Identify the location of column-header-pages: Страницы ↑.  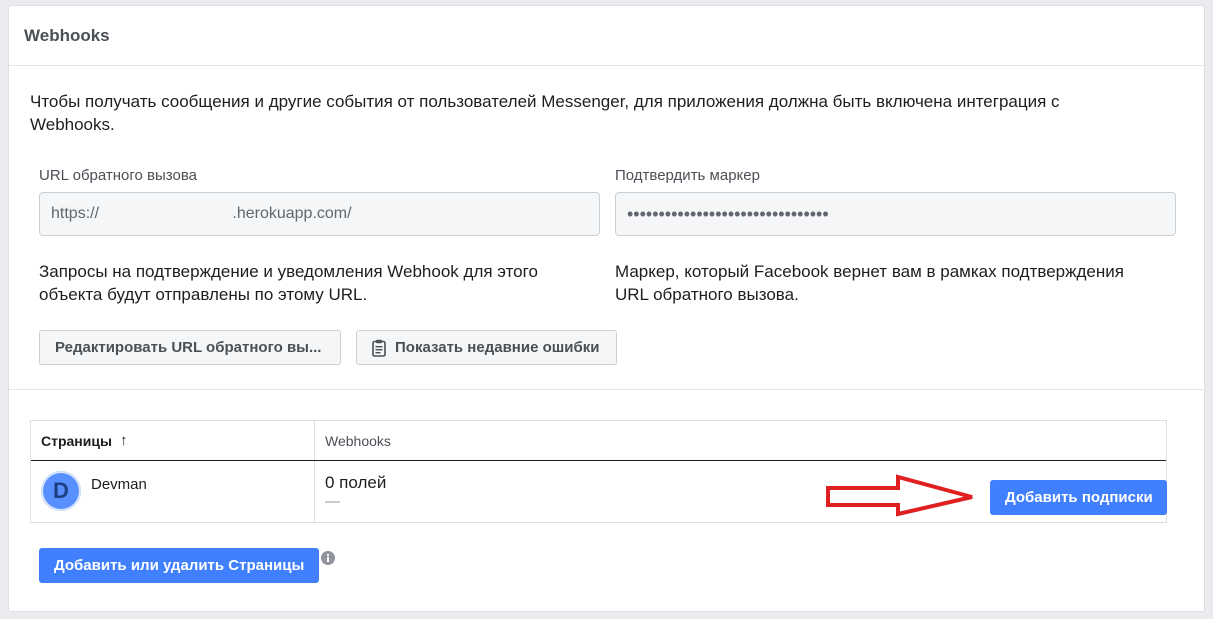
(173, 440).